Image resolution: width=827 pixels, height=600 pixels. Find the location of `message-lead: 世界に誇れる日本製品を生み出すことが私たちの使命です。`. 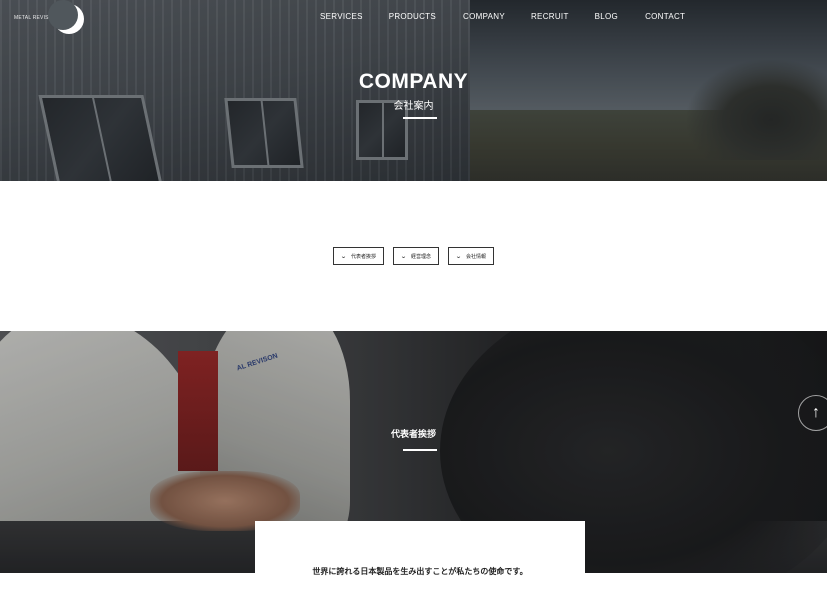

message-lead: 世界に誇れる日本製品を生み出すことが私たちの使命です。 is located at coordinates (420, 571).